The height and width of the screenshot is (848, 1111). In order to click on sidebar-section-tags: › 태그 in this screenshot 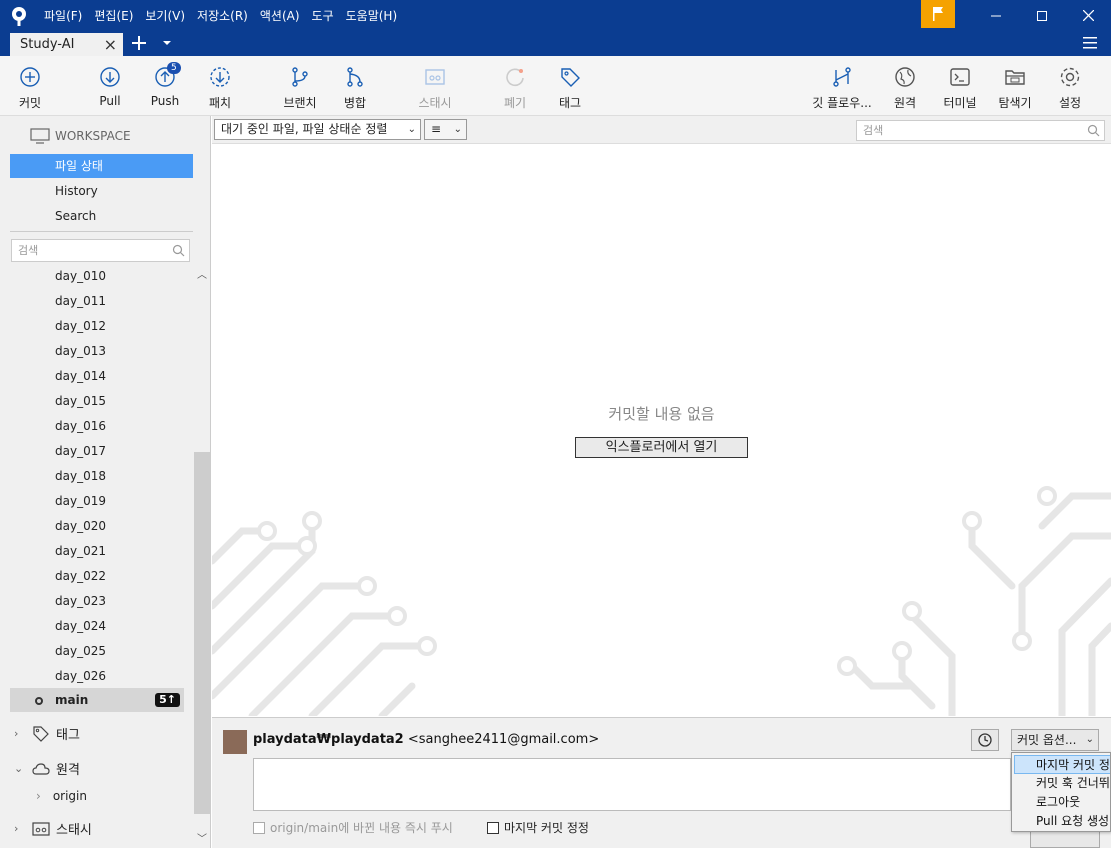, I will do `click(47, 733)`.